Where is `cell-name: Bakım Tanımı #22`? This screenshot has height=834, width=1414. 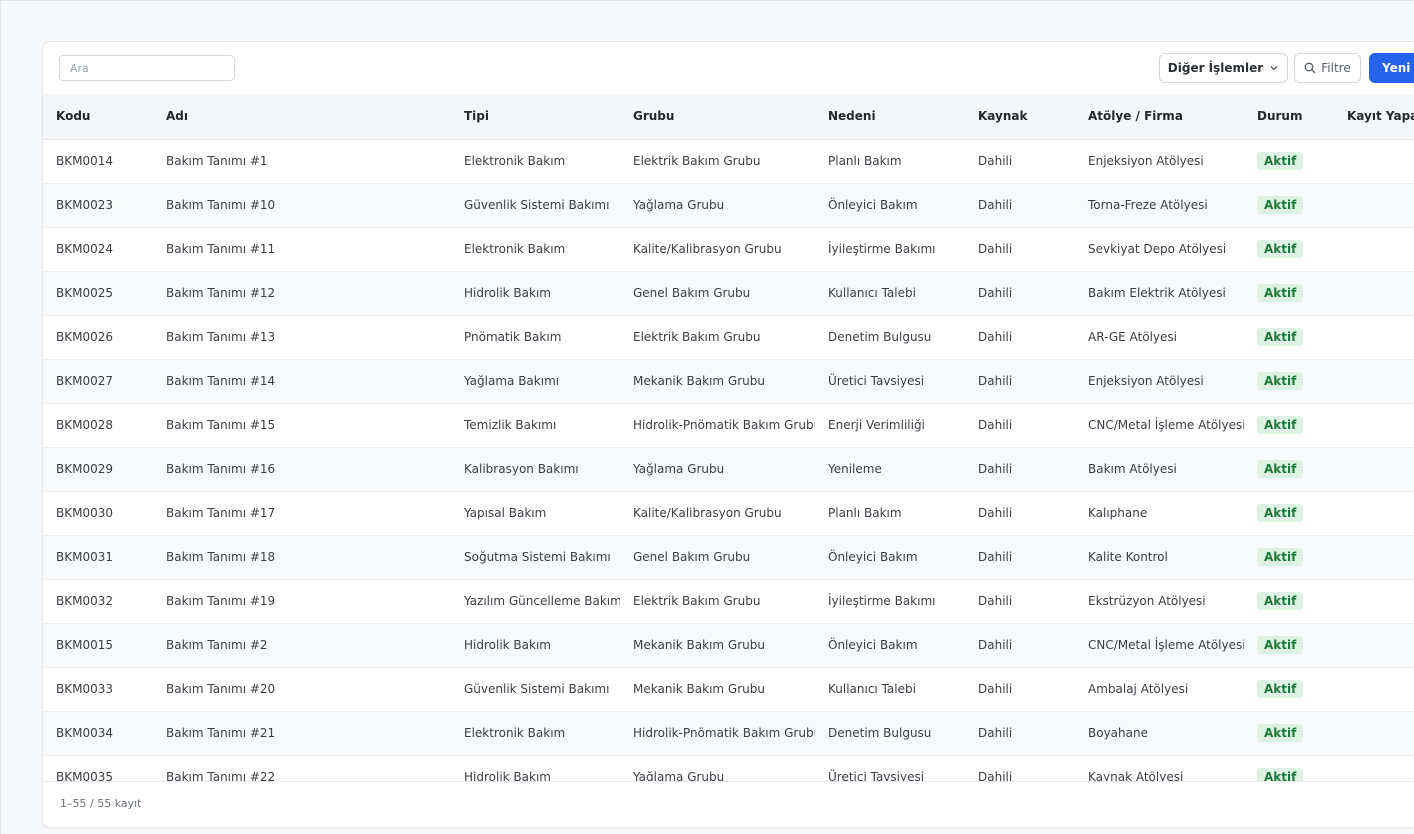 cell-name: Bakım Tanımı #22 is located at coordinates (302, 768).